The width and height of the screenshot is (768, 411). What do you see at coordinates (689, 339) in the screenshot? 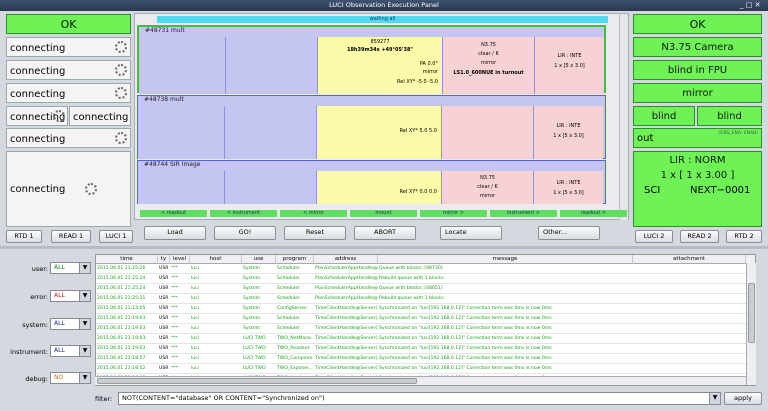
I see `row-attachment` at bounding box center [689, 339].